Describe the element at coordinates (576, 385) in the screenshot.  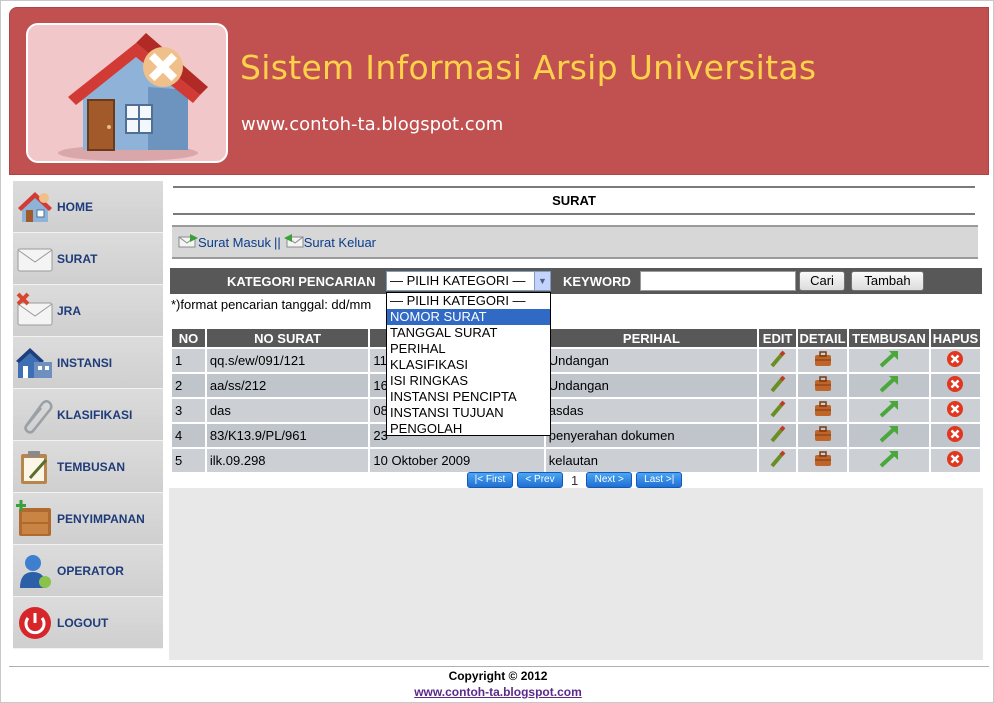
I see `table-row: 2 aa/ss/212 16 Undangan` at that location.